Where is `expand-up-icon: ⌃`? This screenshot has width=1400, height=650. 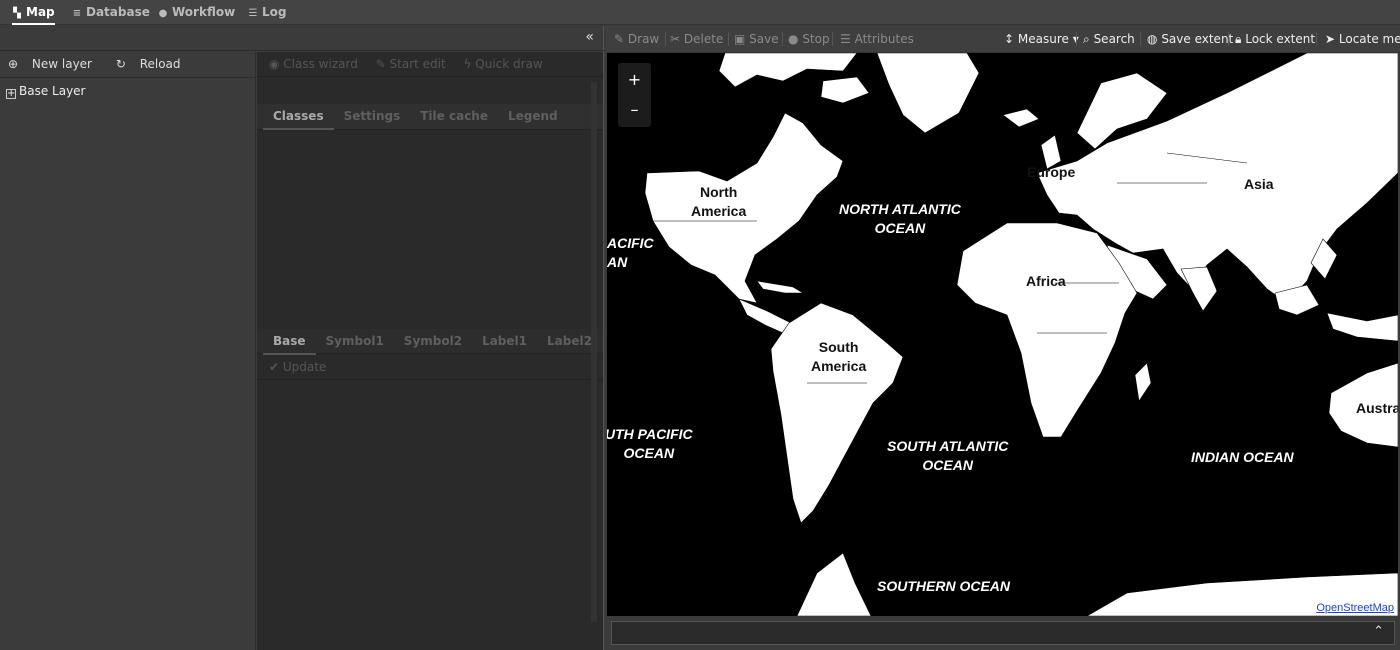
expand-up-icon: ⌃ is located at coordinates (1378, 631).